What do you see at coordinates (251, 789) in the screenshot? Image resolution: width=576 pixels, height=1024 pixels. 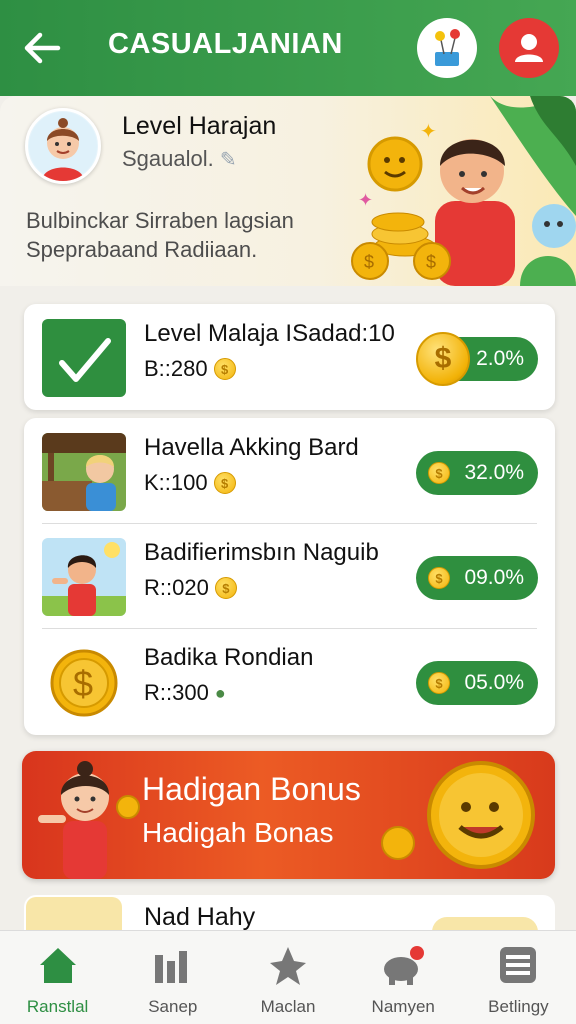 I see `bonus-title: Hadigan Bonus` at bounding box center [251, 789].